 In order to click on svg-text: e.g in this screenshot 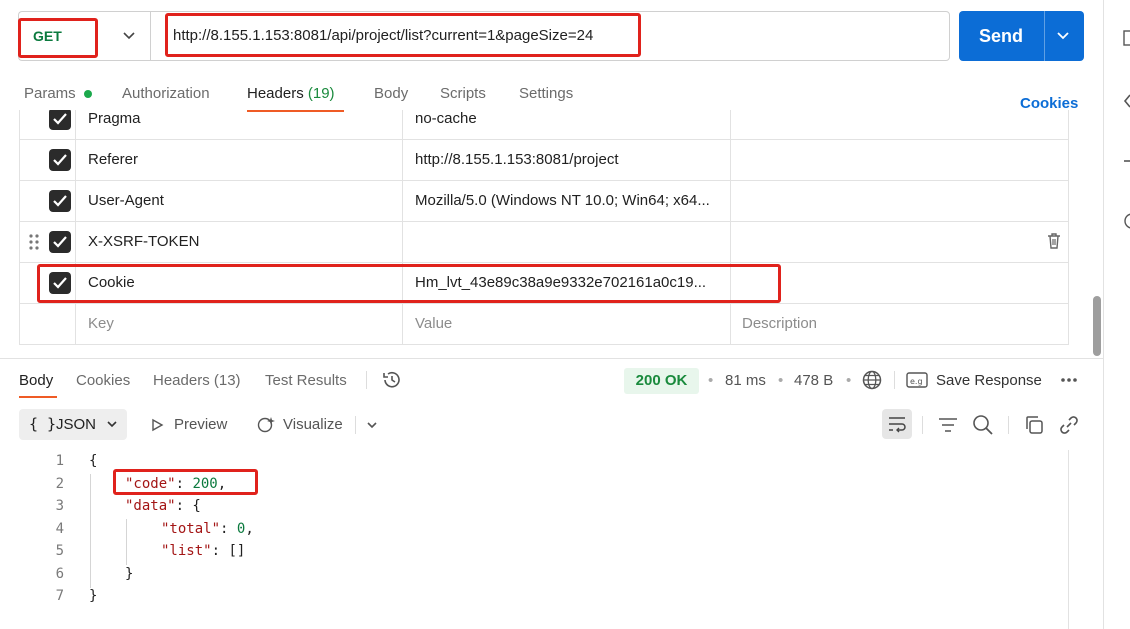, I will do `click(916, 381)`.